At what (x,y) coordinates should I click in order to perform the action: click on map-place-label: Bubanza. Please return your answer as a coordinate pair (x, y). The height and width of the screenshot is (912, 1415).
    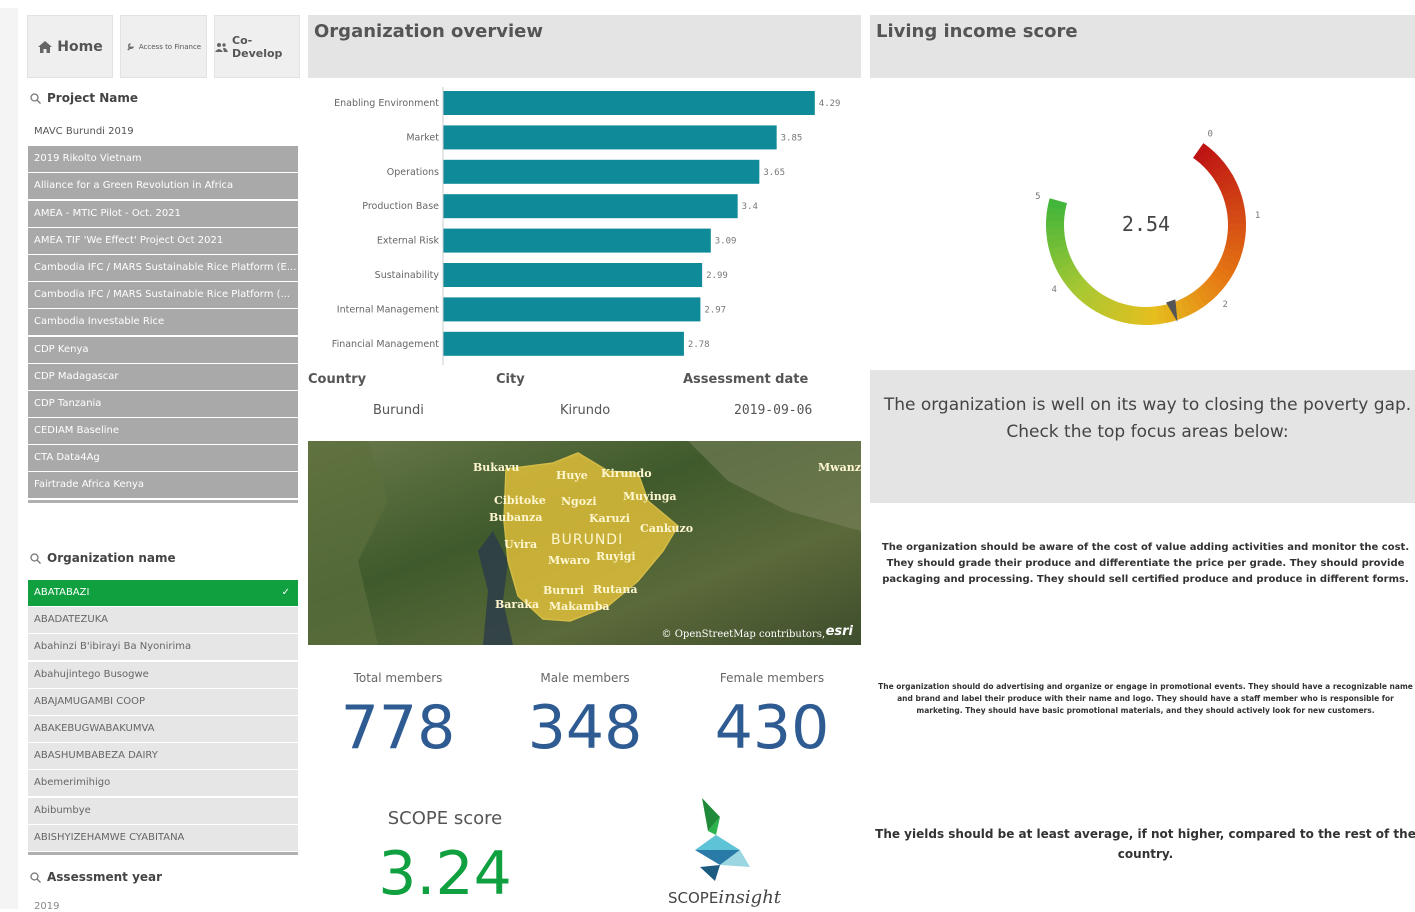
    Looking at the image, I should click on (516, 517).